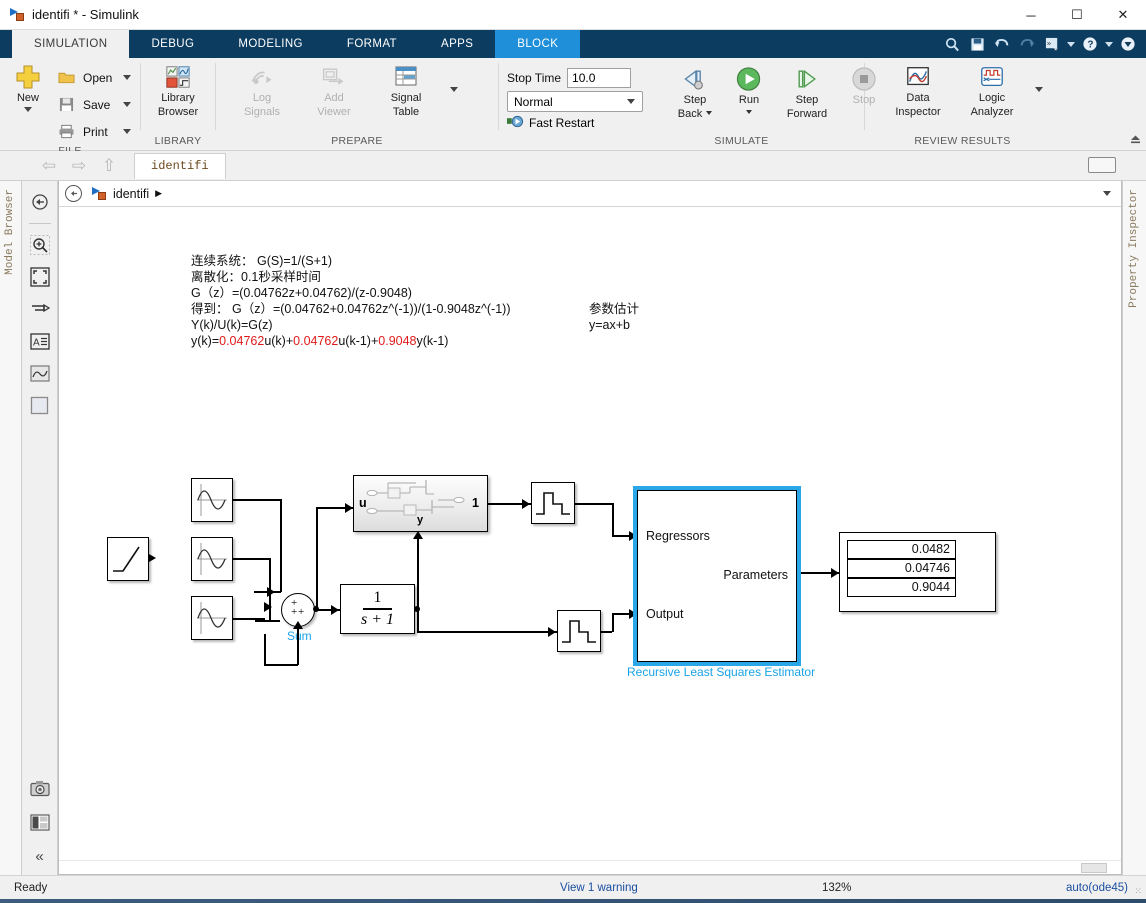 This screenshot has height=903, width=1146. What do you see at coordinates (992, 90) in the screenshot?
I see `logic-analyzer-button: Logic Analyzer` at bounding box center [992, 90].